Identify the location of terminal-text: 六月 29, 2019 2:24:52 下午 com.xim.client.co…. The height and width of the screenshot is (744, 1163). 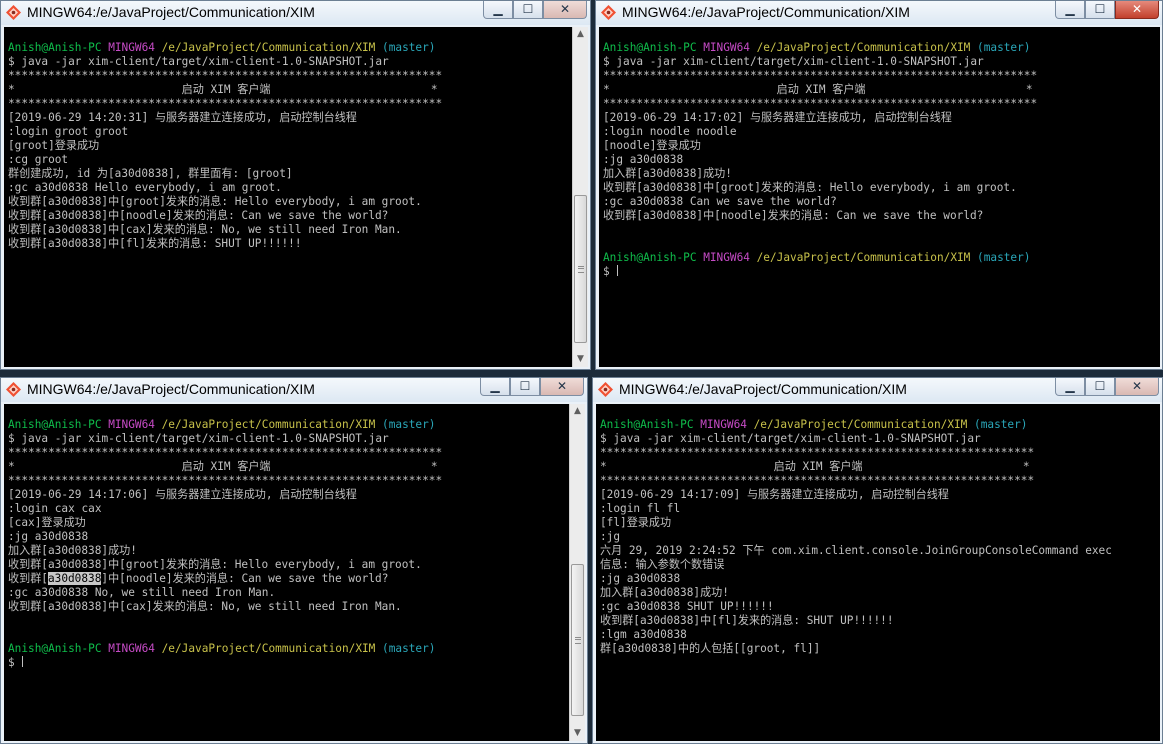
(856, 550).